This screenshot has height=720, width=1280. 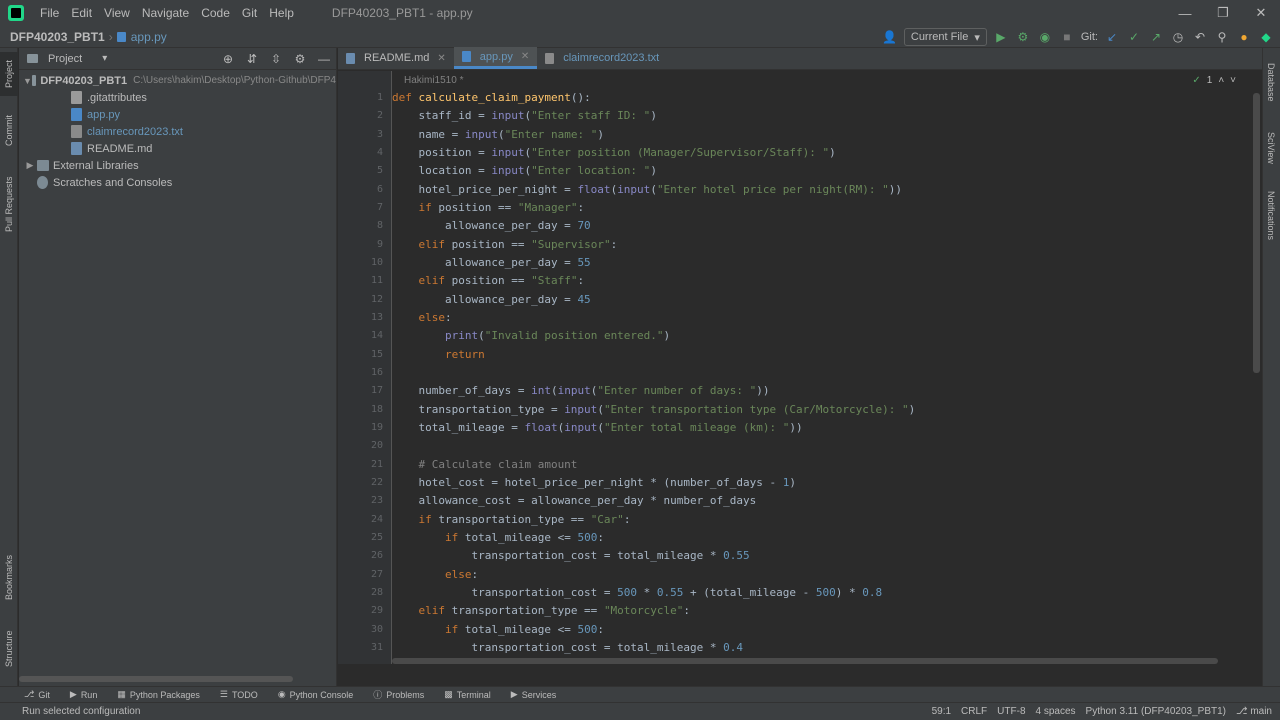 What do you see at coordinates (396, 58) in the screenshot?
I see `tab-readme: README.md ✕` at bounding box center [396, 58].